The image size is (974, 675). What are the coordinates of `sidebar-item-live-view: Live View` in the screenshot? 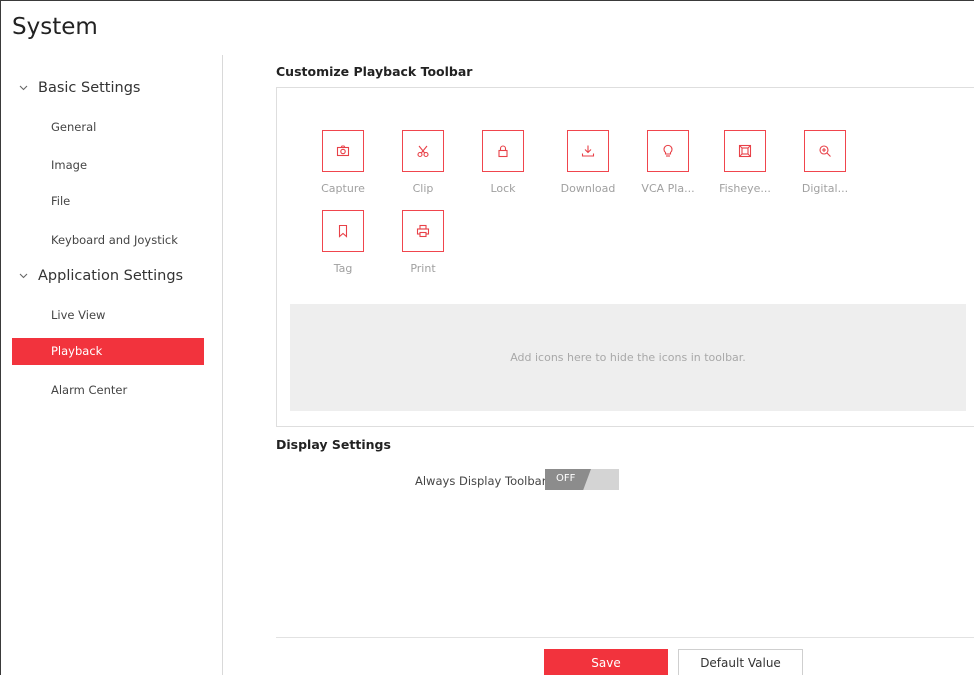 It's located at (108, 315).